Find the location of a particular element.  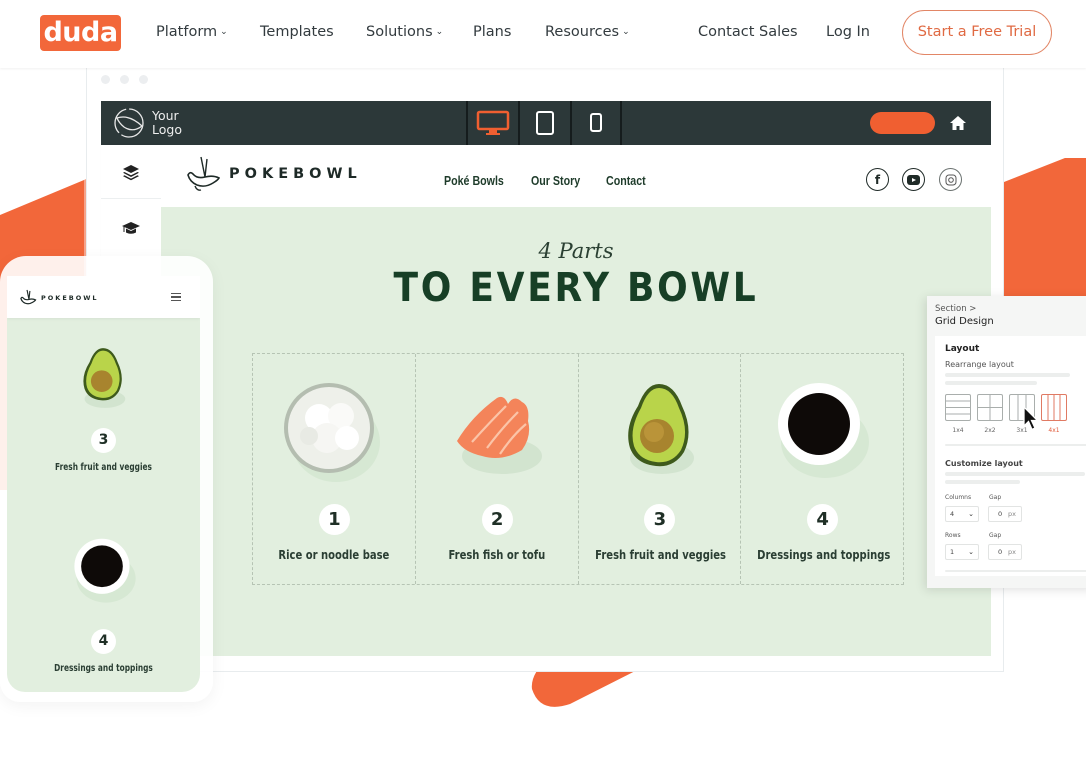

publish-button is located at coordinates (902, 123).